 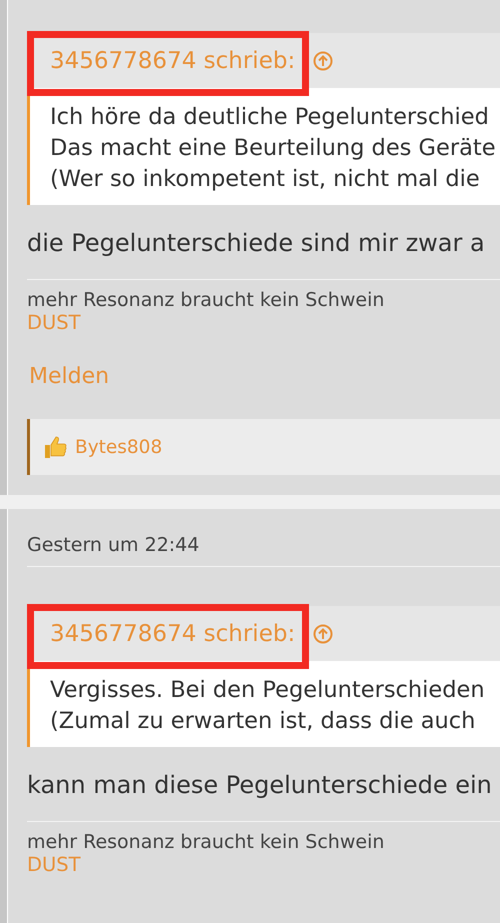 I want to click on quote-text-line: Vergisses. Bei den Pegelunterschieden, so click(x=268, y=690).